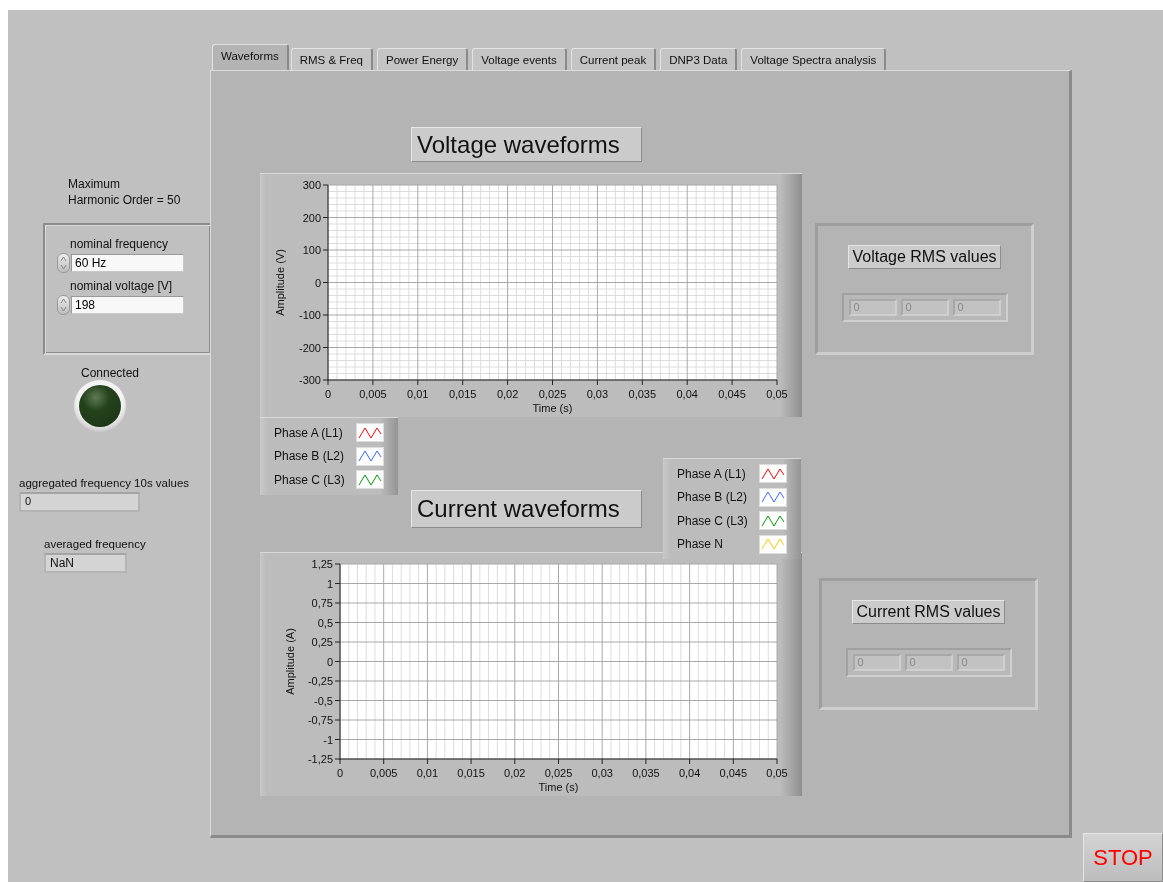 This screenshot has height=882, width=1163. What do you see at coordinates (122, 286) in the screenshot?
I see `control-label: nominal voltage [V]` at bounding box center [122, 286].